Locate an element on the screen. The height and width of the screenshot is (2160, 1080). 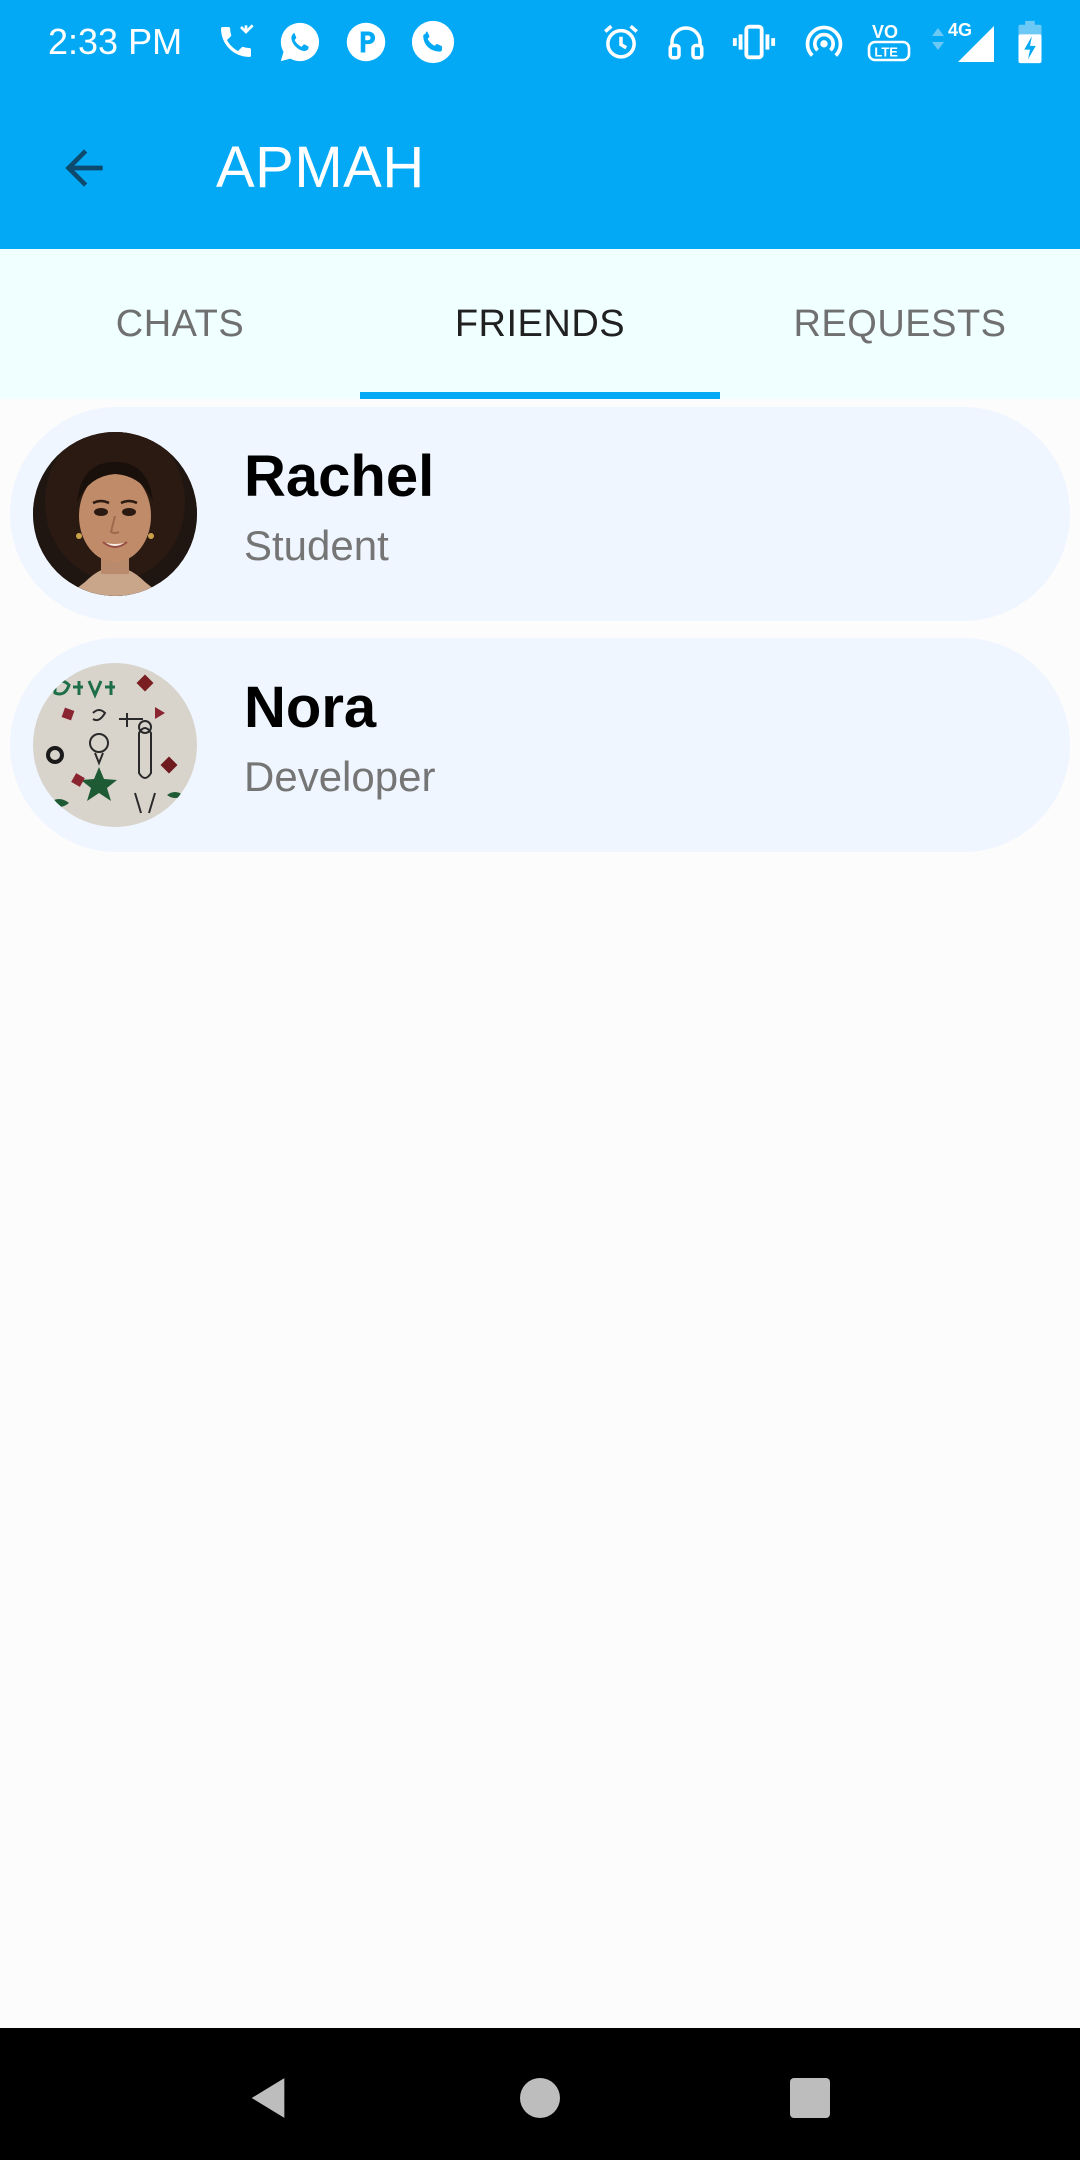
back-button is located at coordinates (84, 168).